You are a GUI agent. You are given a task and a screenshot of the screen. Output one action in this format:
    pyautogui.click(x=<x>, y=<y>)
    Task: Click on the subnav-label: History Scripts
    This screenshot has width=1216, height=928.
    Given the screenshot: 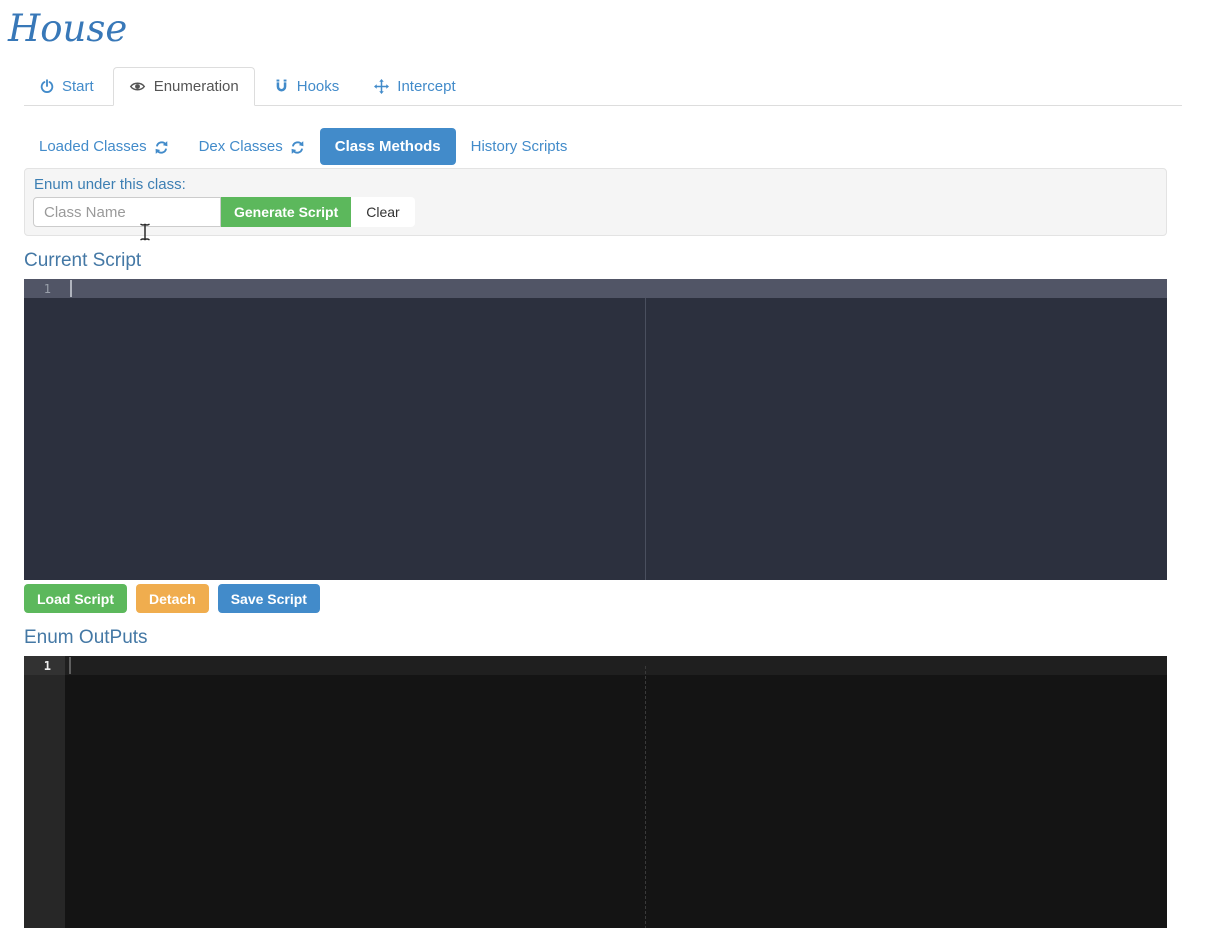 What is the action you would take?
    pyautogui.click(x=519, y=147)
    